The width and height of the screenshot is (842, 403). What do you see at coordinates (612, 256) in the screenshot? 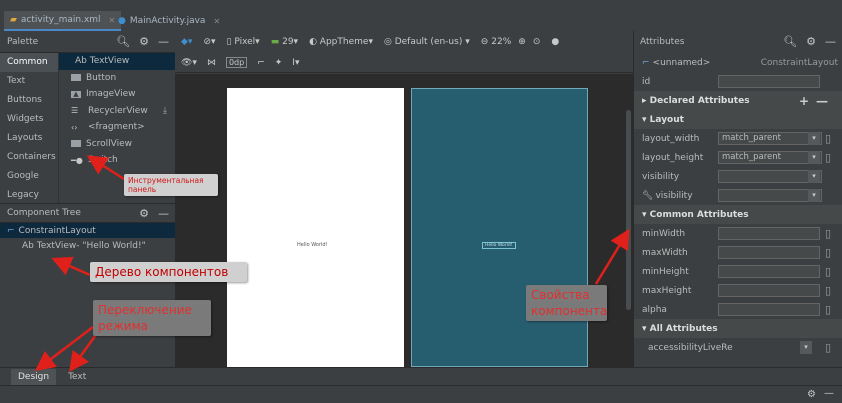
I see `arrow-to-attributes` at bounding box center [612, 256].